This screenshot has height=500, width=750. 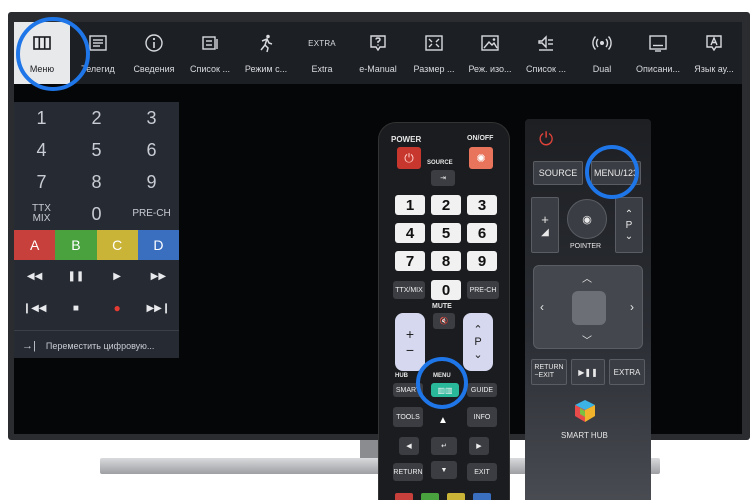 What do you see at coordinates (151, 118) in the screenshot?
I see `vr-digit-3: 3` at bounding box center [151, 118].